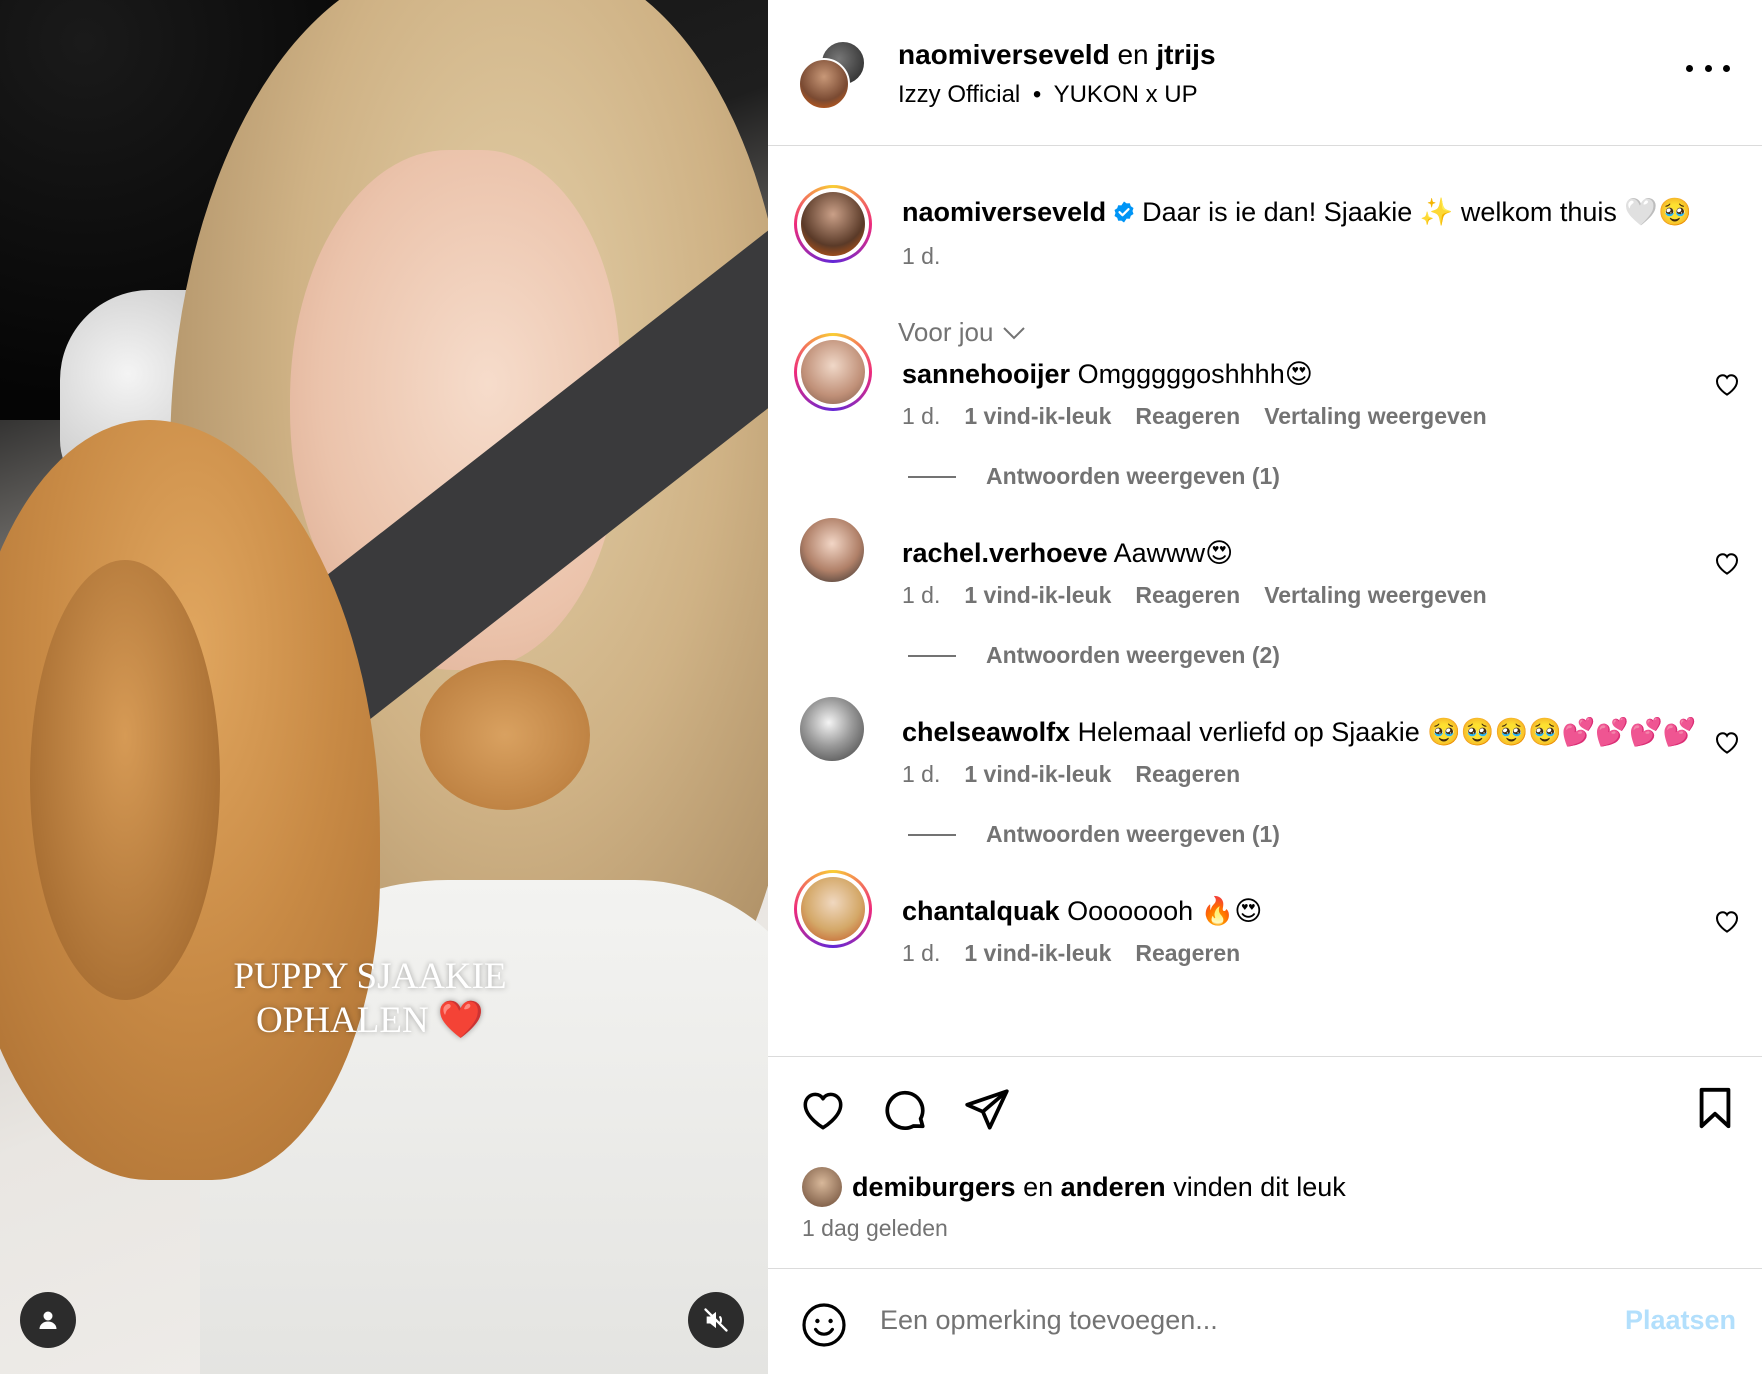 This screenshot has height=1374, width=1762. I want to click on mute-button, so click(716, 1320).